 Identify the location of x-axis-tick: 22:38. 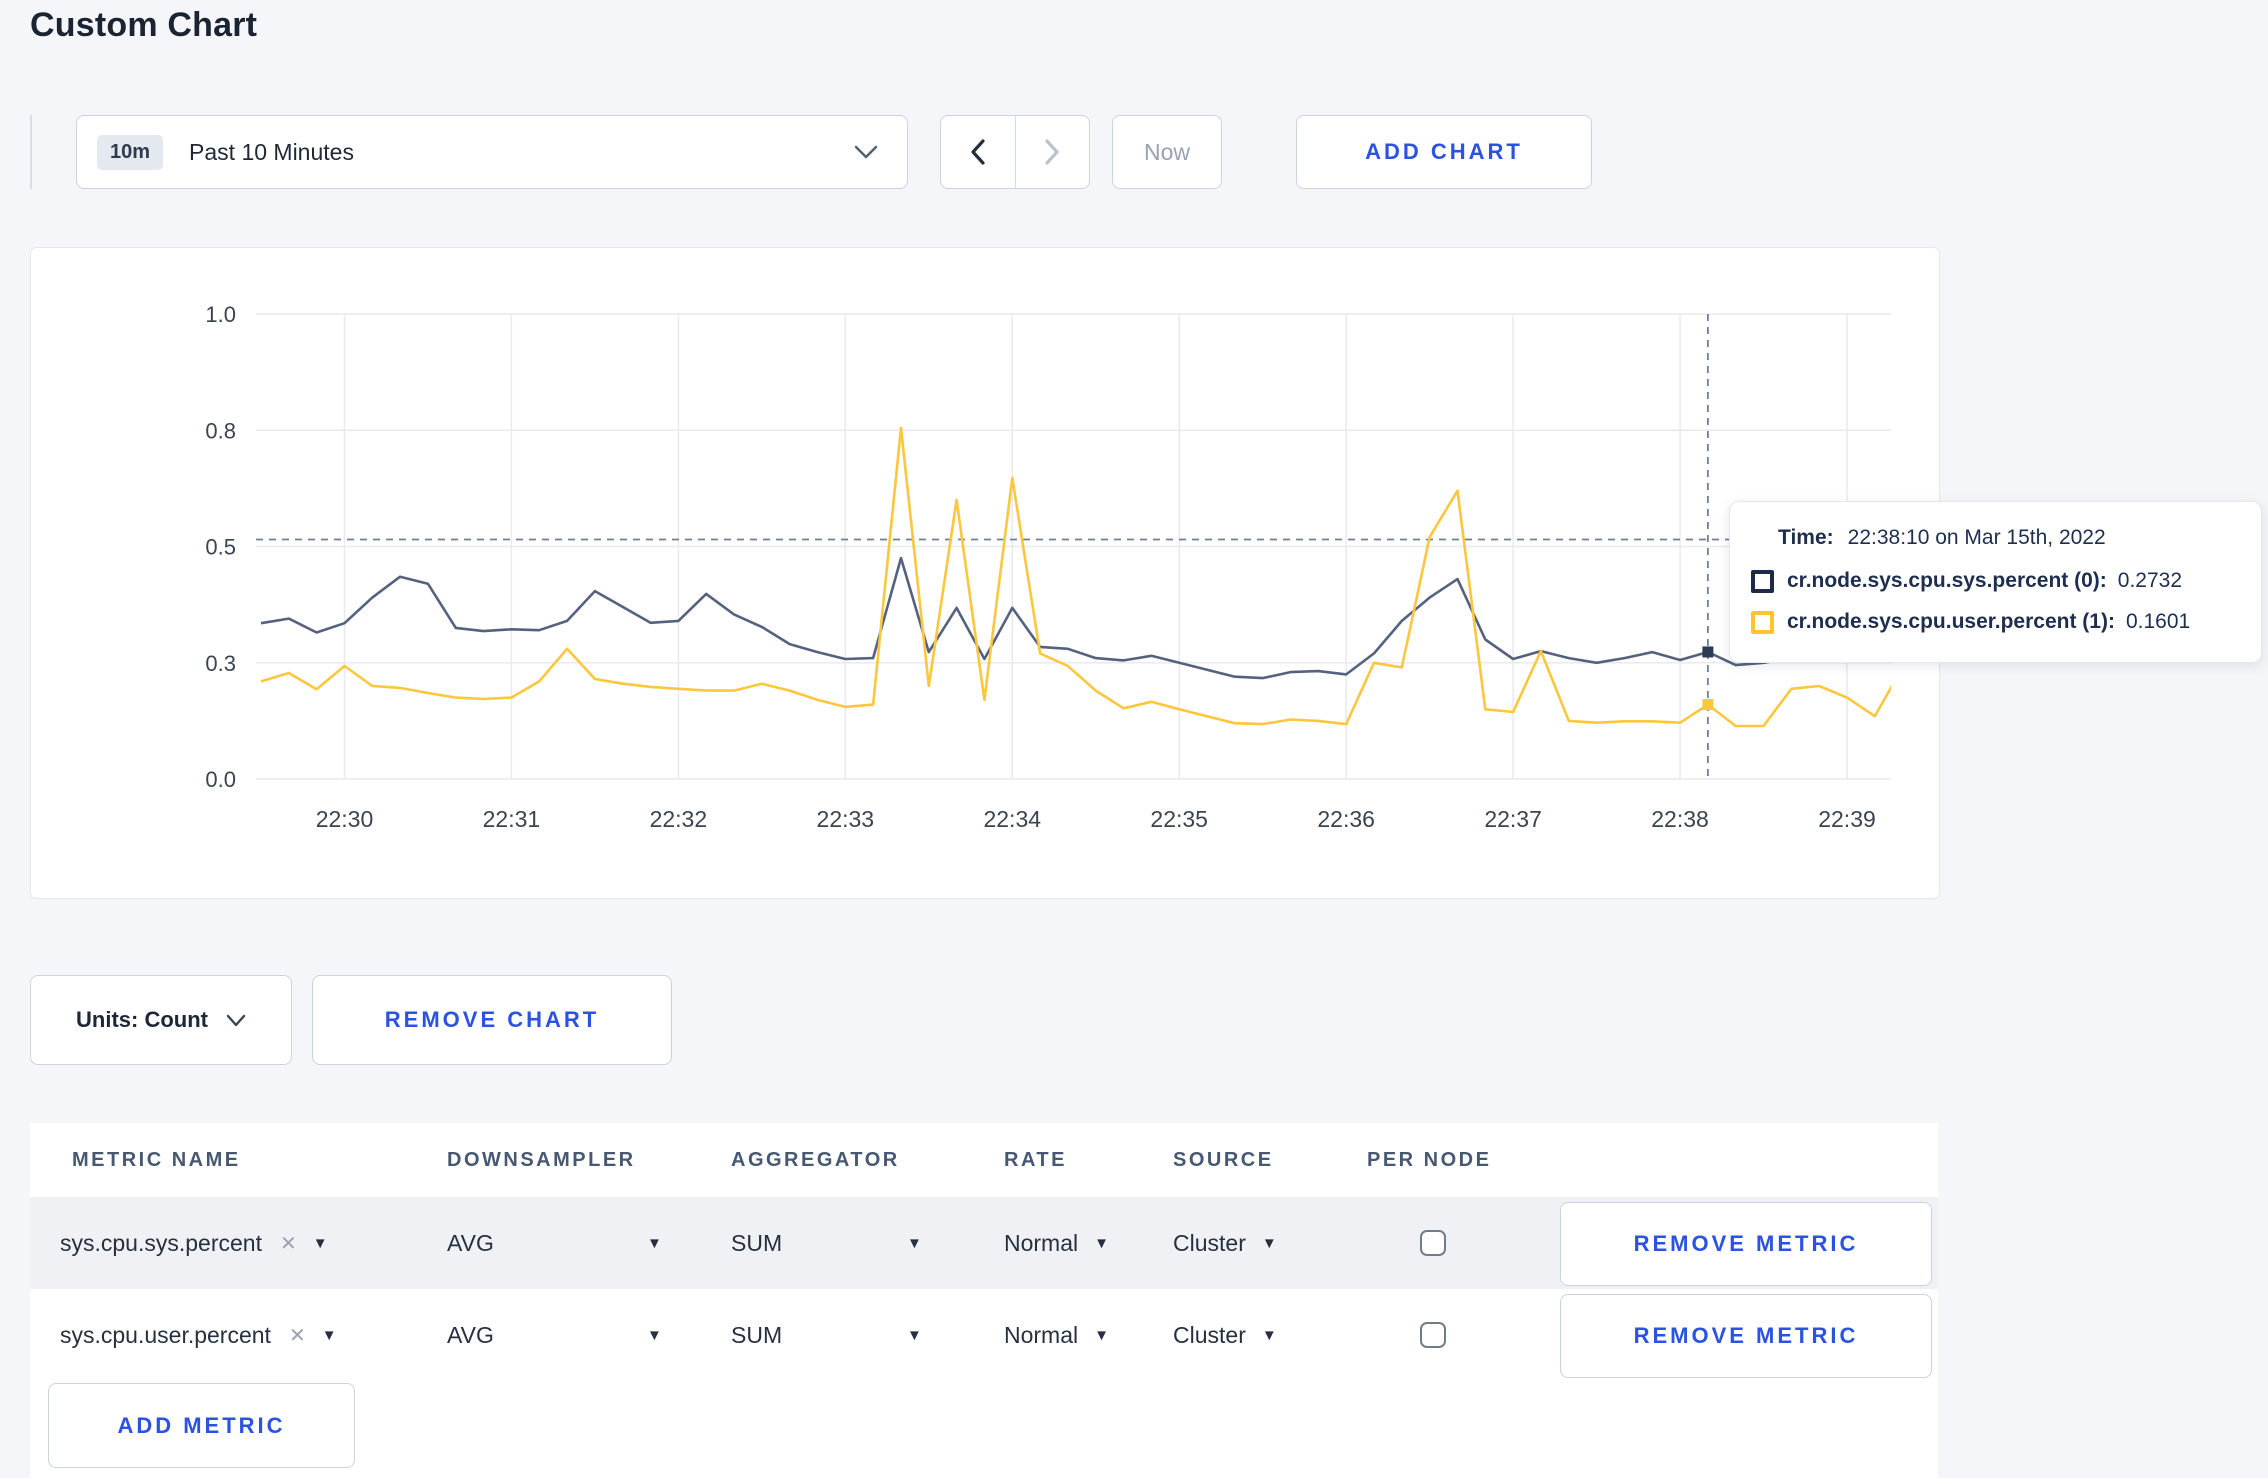
(1680, 819).